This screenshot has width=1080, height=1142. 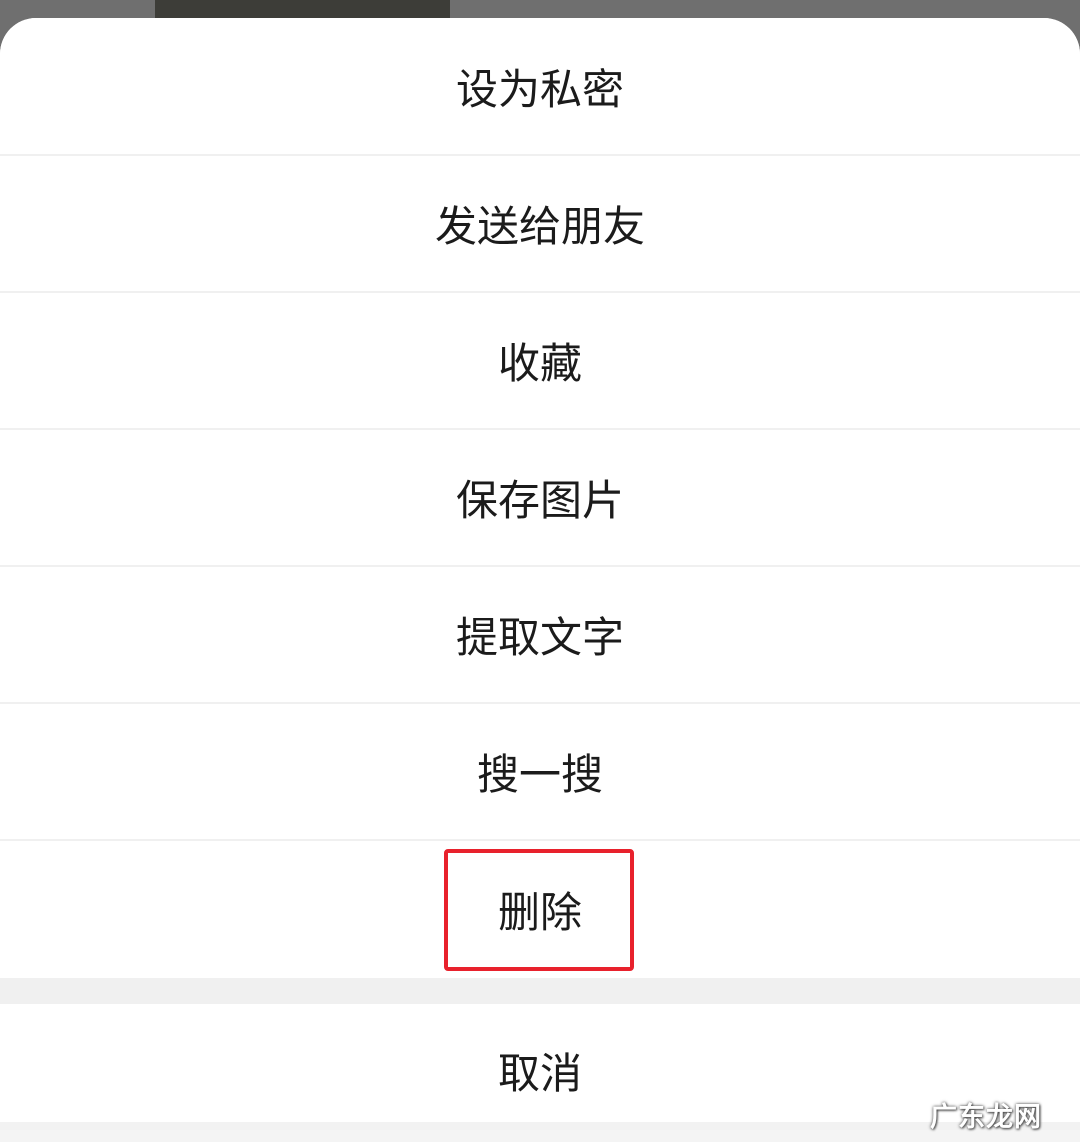 What do you see at coordinates (540, 87) in the screenshot?
I see `set-private-button: 设为私密` at bounding box center [540, 87].